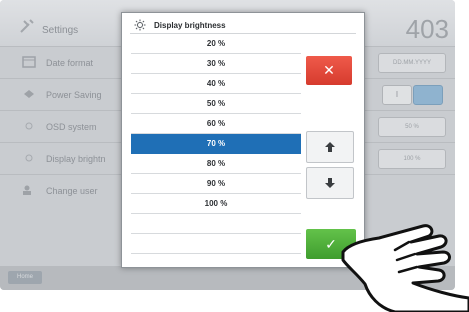 Image resolution: width=469 pixels, height=312 pixels. I want to click on scroll-up-button, so click(330, 147).